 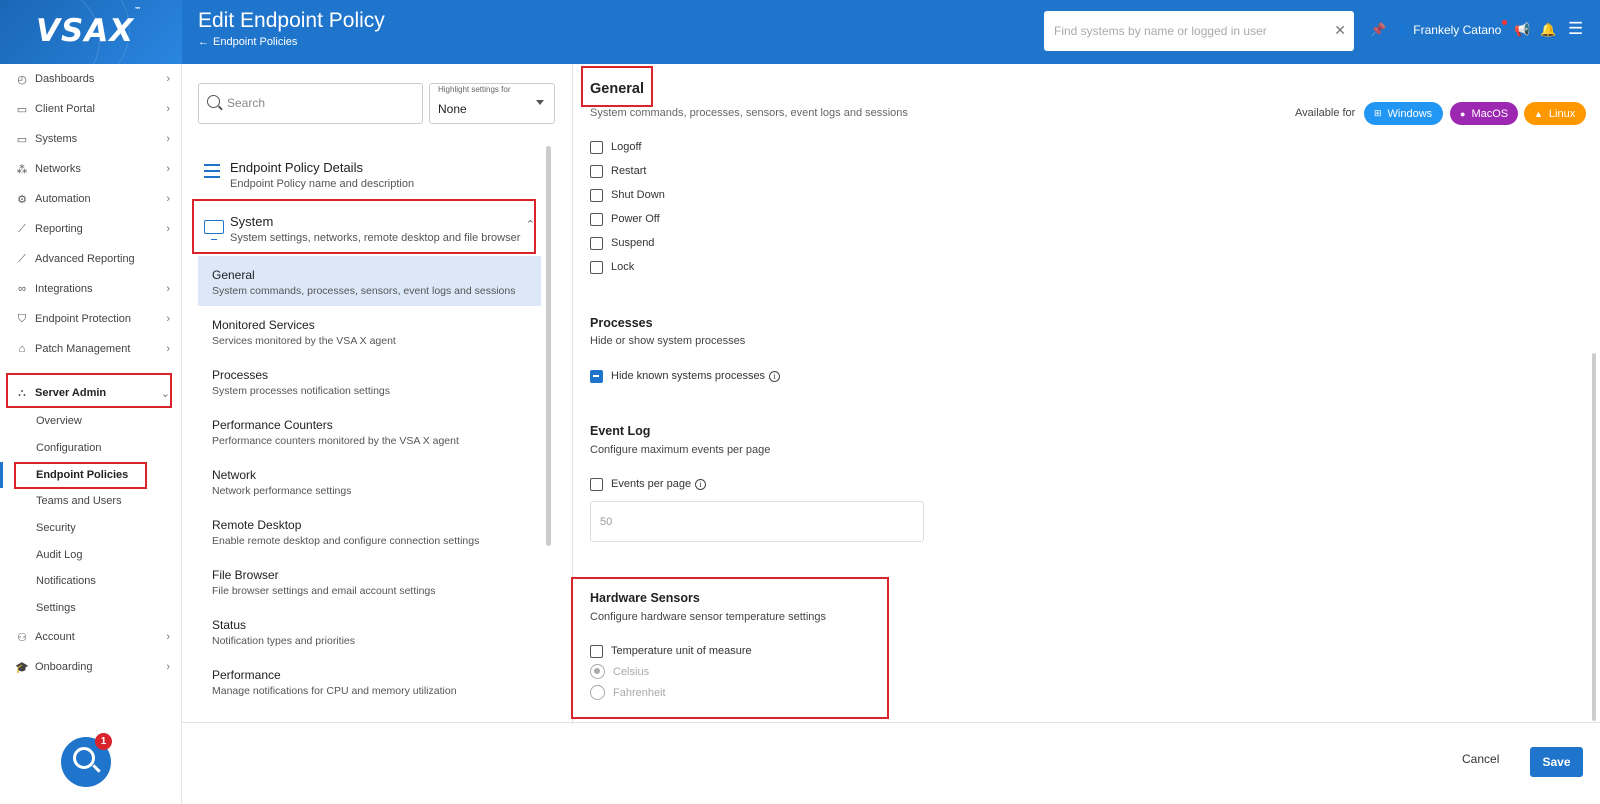 I want to click on gears-icon: ⚙, so click(x=22, y=199).